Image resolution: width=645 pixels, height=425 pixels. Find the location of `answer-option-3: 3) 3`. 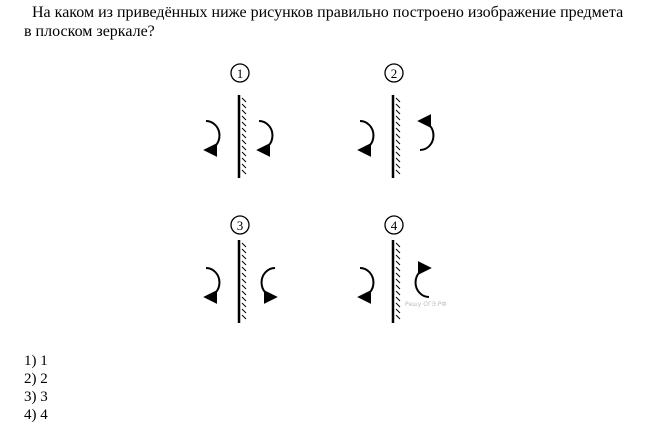

answer-option-3: 3) 3 is located at coordinates (36, 397).